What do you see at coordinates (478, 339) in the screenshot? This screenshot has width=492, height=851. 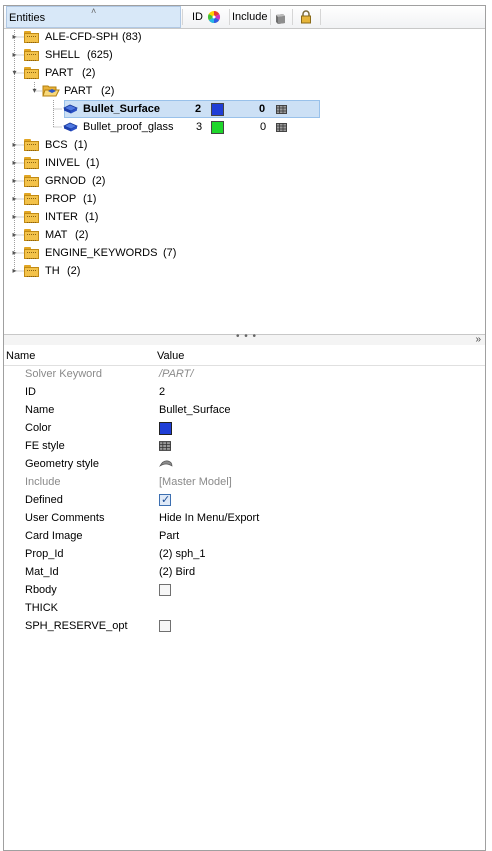 I see `collapse-panel-icon: »` at bounding box center [478, 339].